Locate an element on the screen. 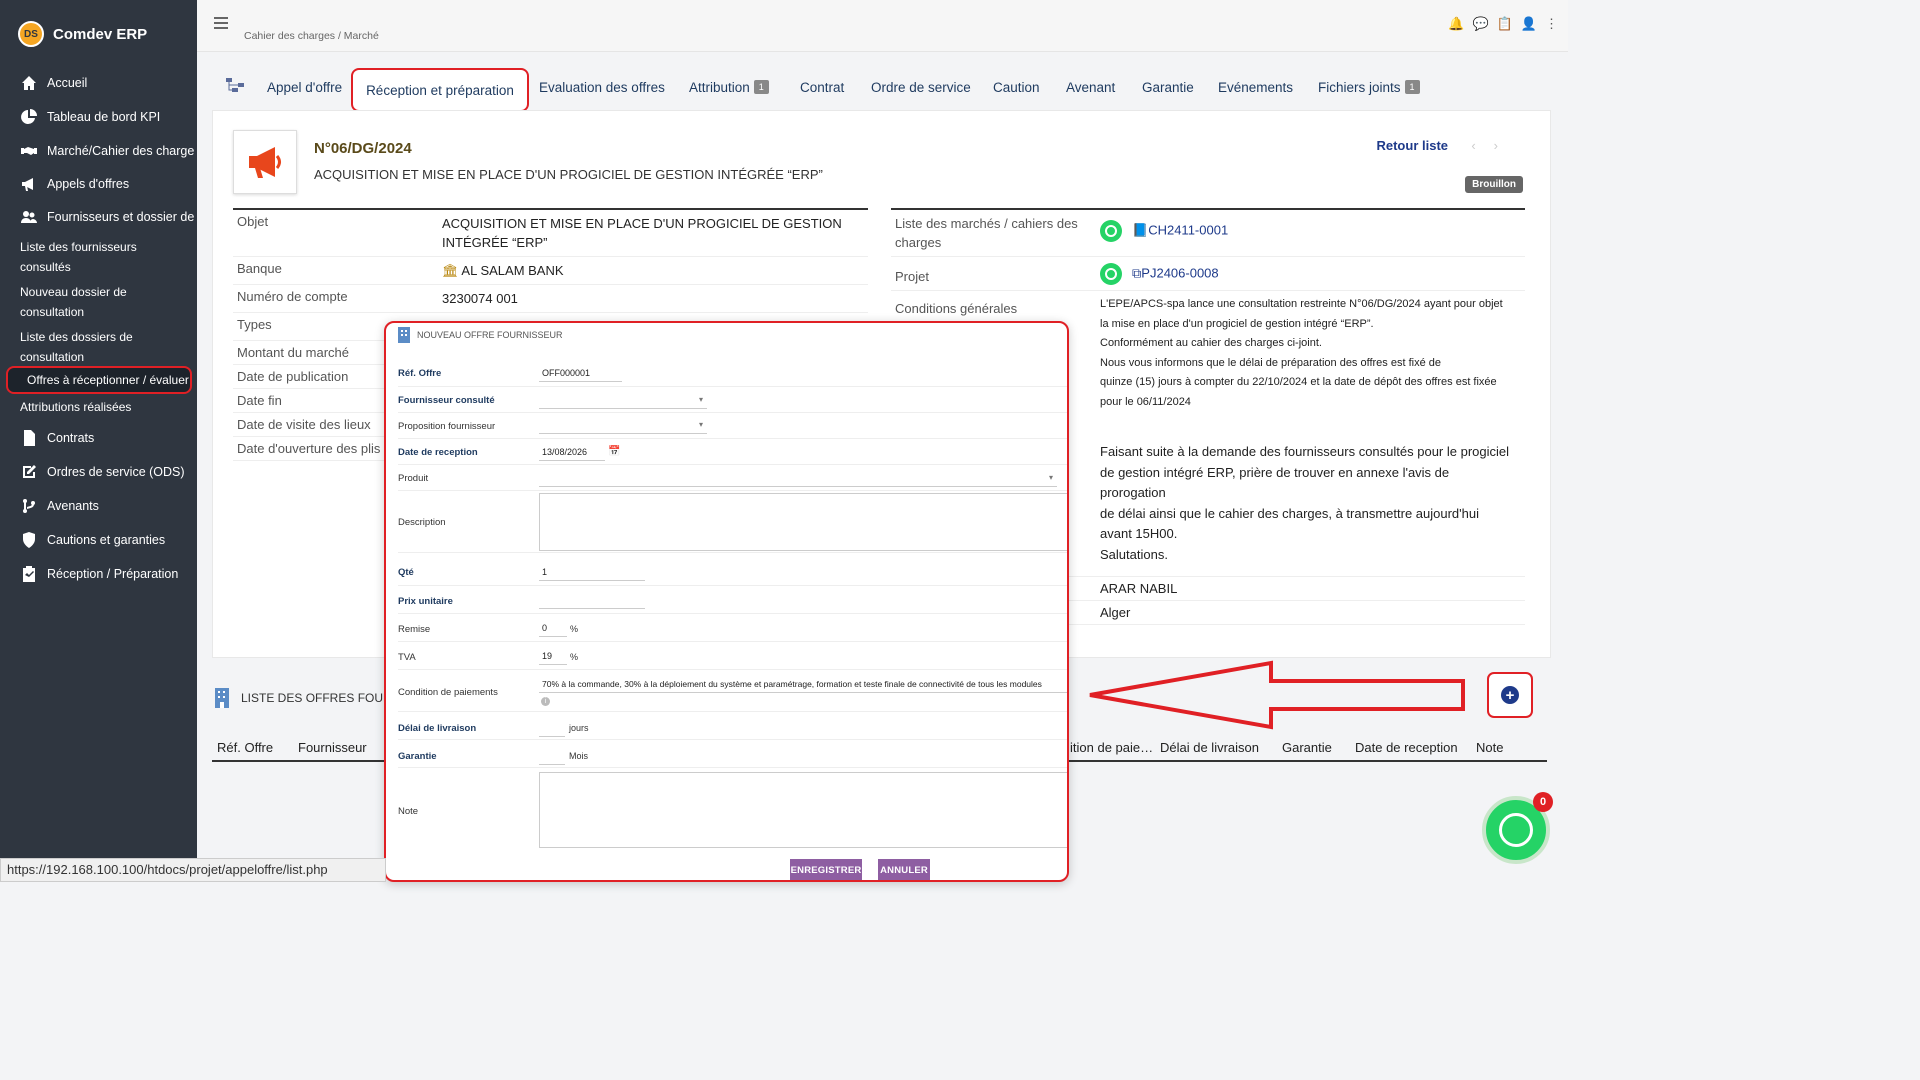  tab-garantie: Garantie is located at coordinates (1168, 87).